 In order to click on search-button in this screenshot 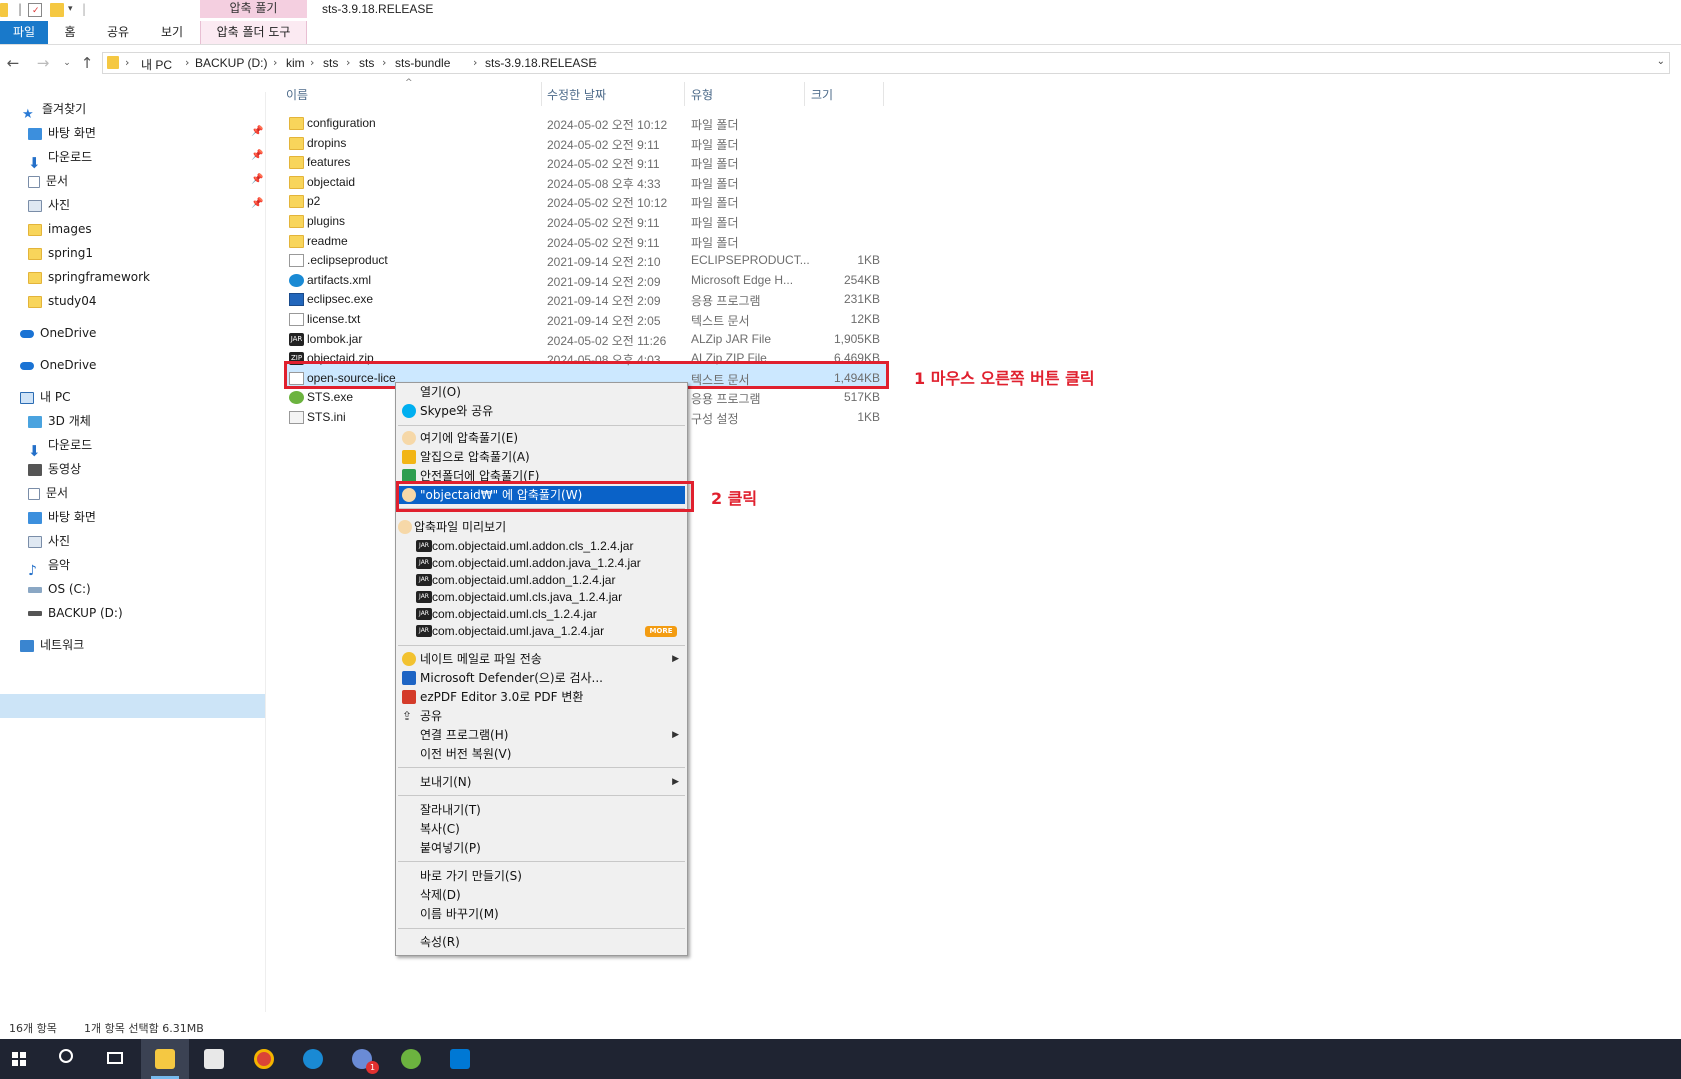, I will do `click(68, 1059)`.